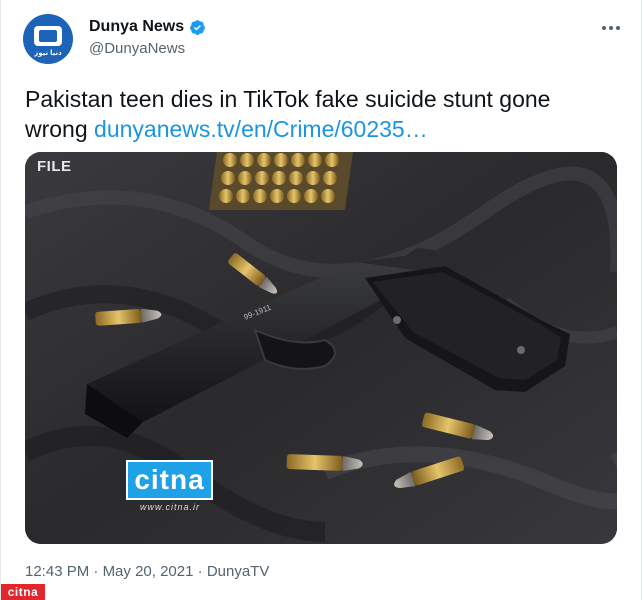 The height and width of the screenshot is (600, 642). Describe the element at coordinates (137, 48) in the screenshot. I see `author-handle: @DunyaNews` at that location.